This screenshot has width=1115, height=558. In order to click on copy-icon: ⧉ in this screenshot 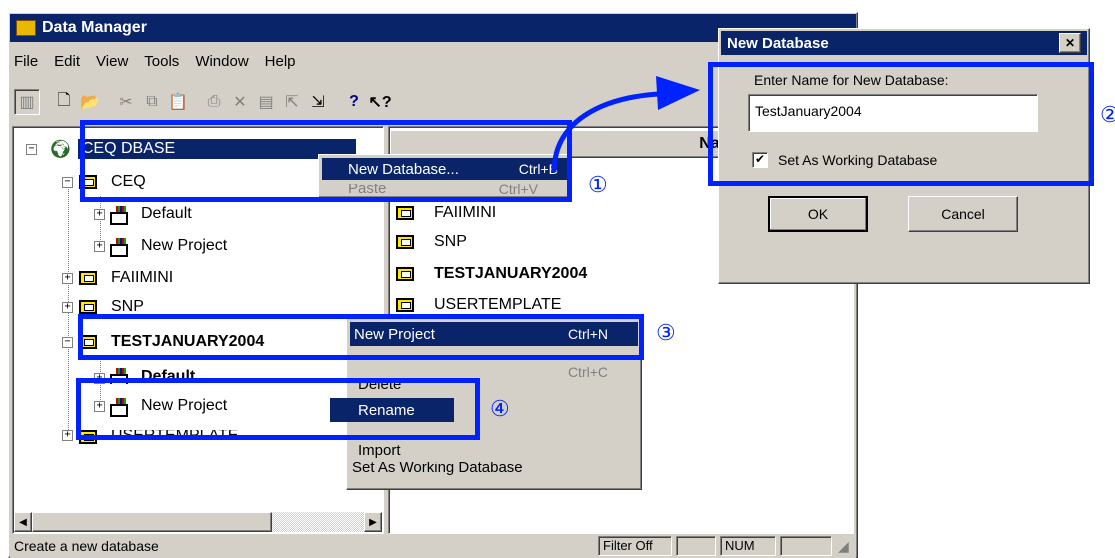, I will do `click(152, 102)`.